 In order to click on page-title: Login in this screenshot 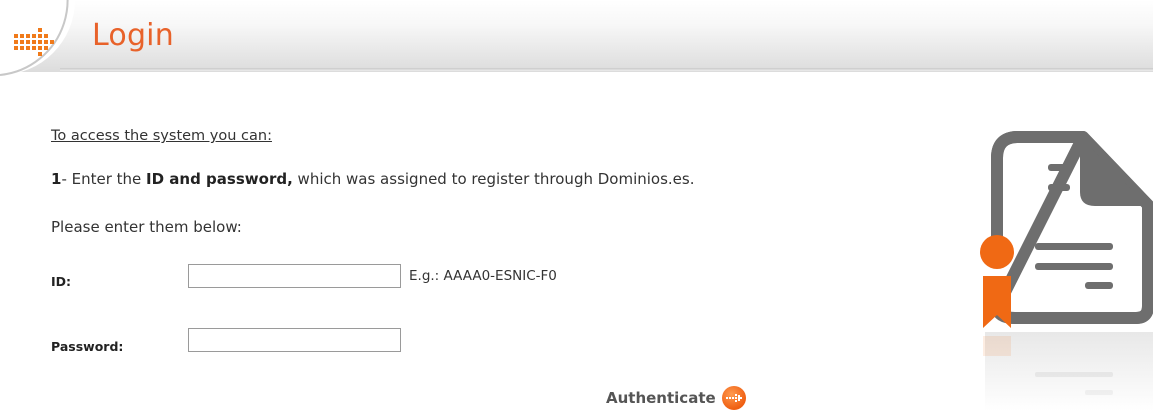, I will do `click(133, 35)`.